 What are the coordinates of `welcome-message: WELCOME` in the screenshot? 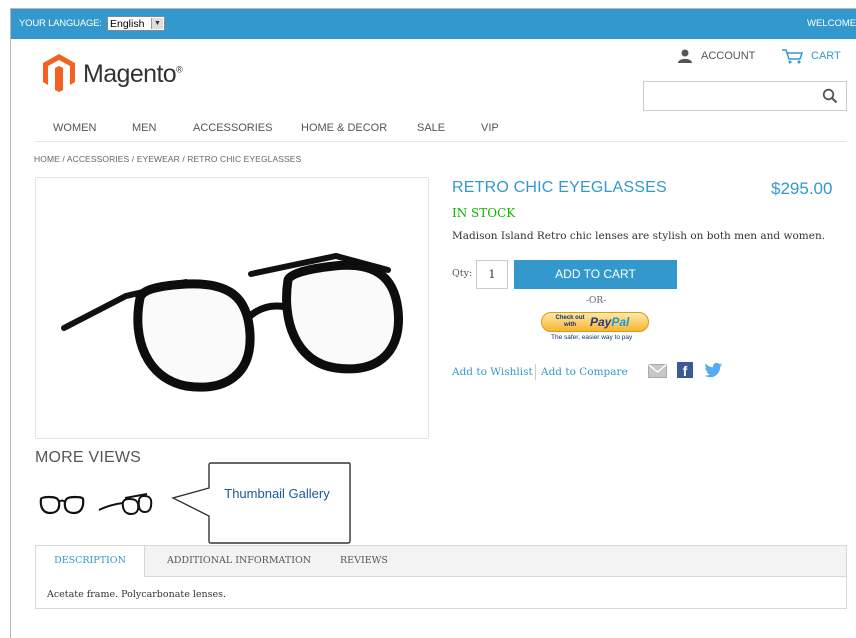 It's located at (831, 23).